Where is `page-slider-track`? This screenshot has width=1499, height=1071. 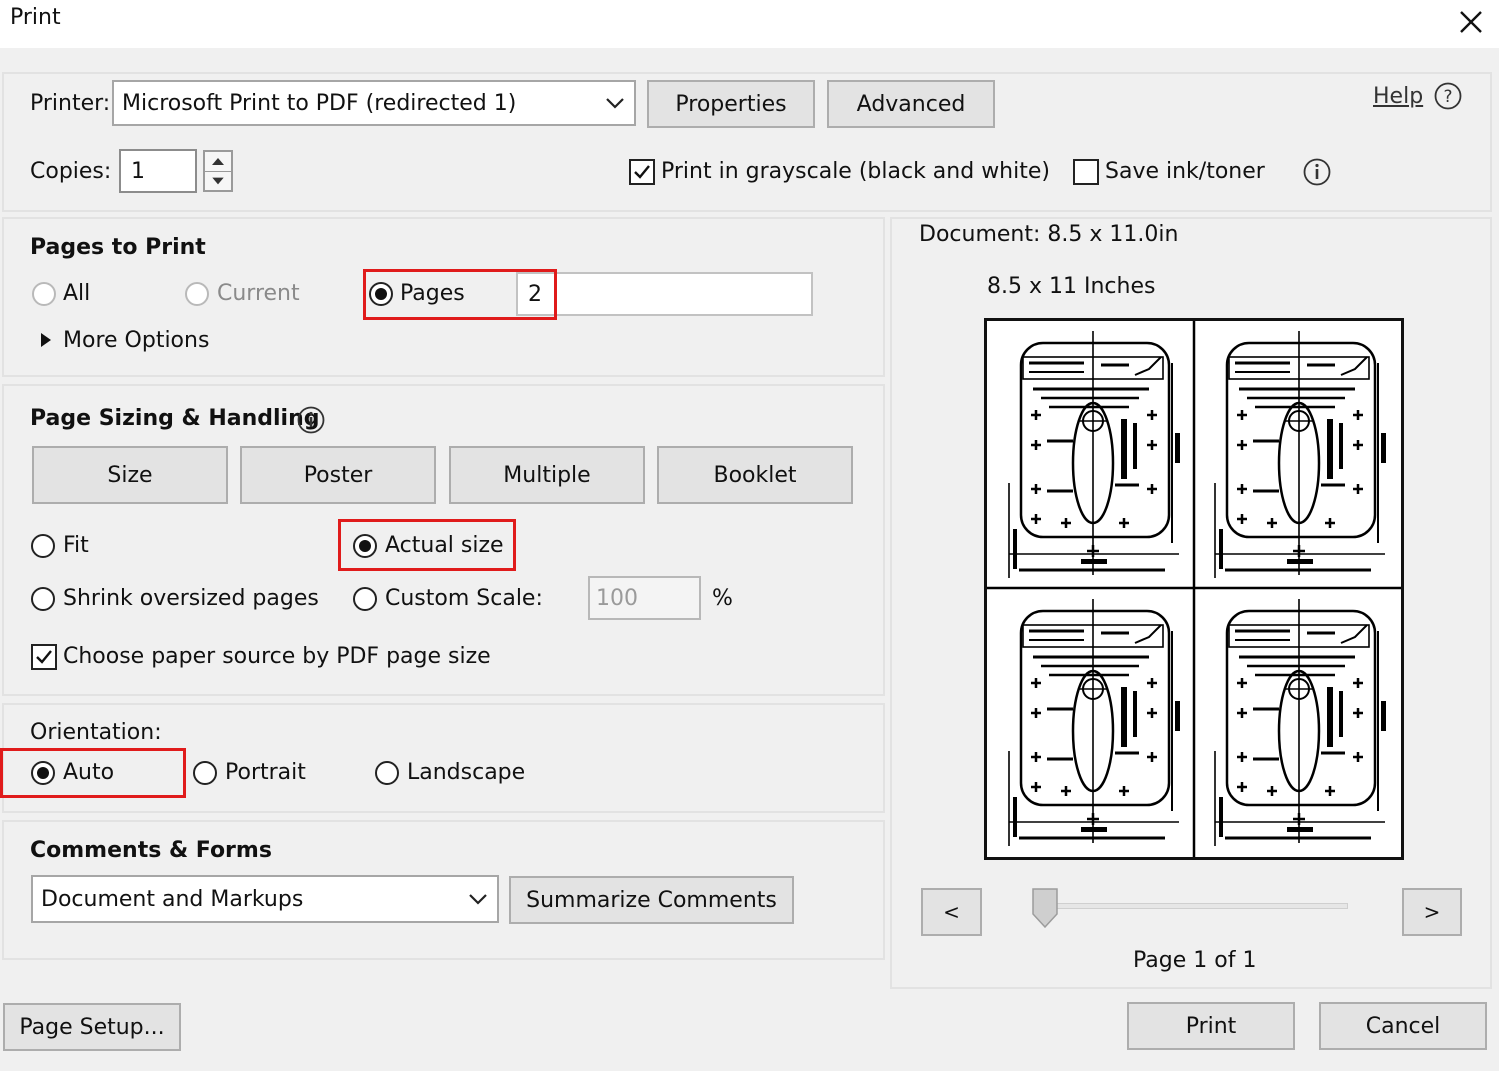
page-slider-track is located at coordinates (1192, 906).